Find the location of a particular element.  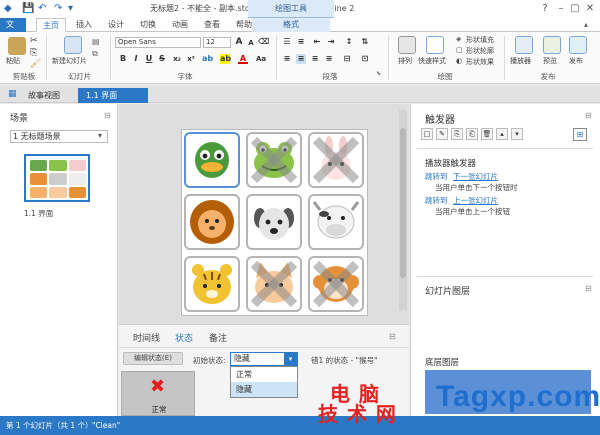

quick-styles-button: 快速样式 is located at coordinates (432, 61).